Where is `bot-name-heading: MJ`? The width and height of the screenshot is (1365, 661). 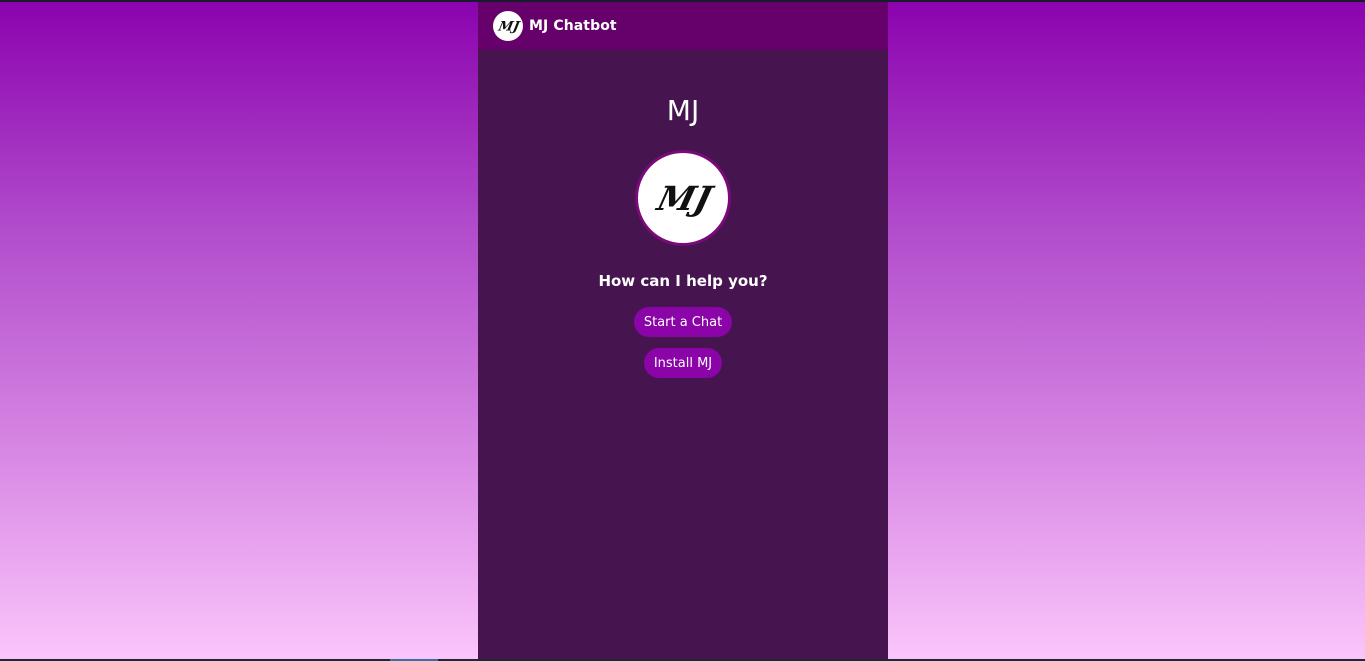 bot-name-heading: MJ is located at coordinates (683, 110).